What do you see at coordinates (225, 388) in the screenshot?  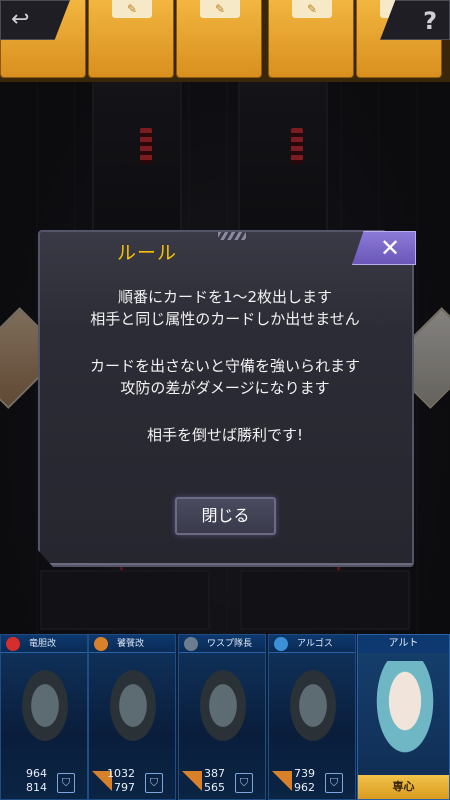 I see `rule-line: 攻防の差がダメージになります` at bounding box center [225, 388].